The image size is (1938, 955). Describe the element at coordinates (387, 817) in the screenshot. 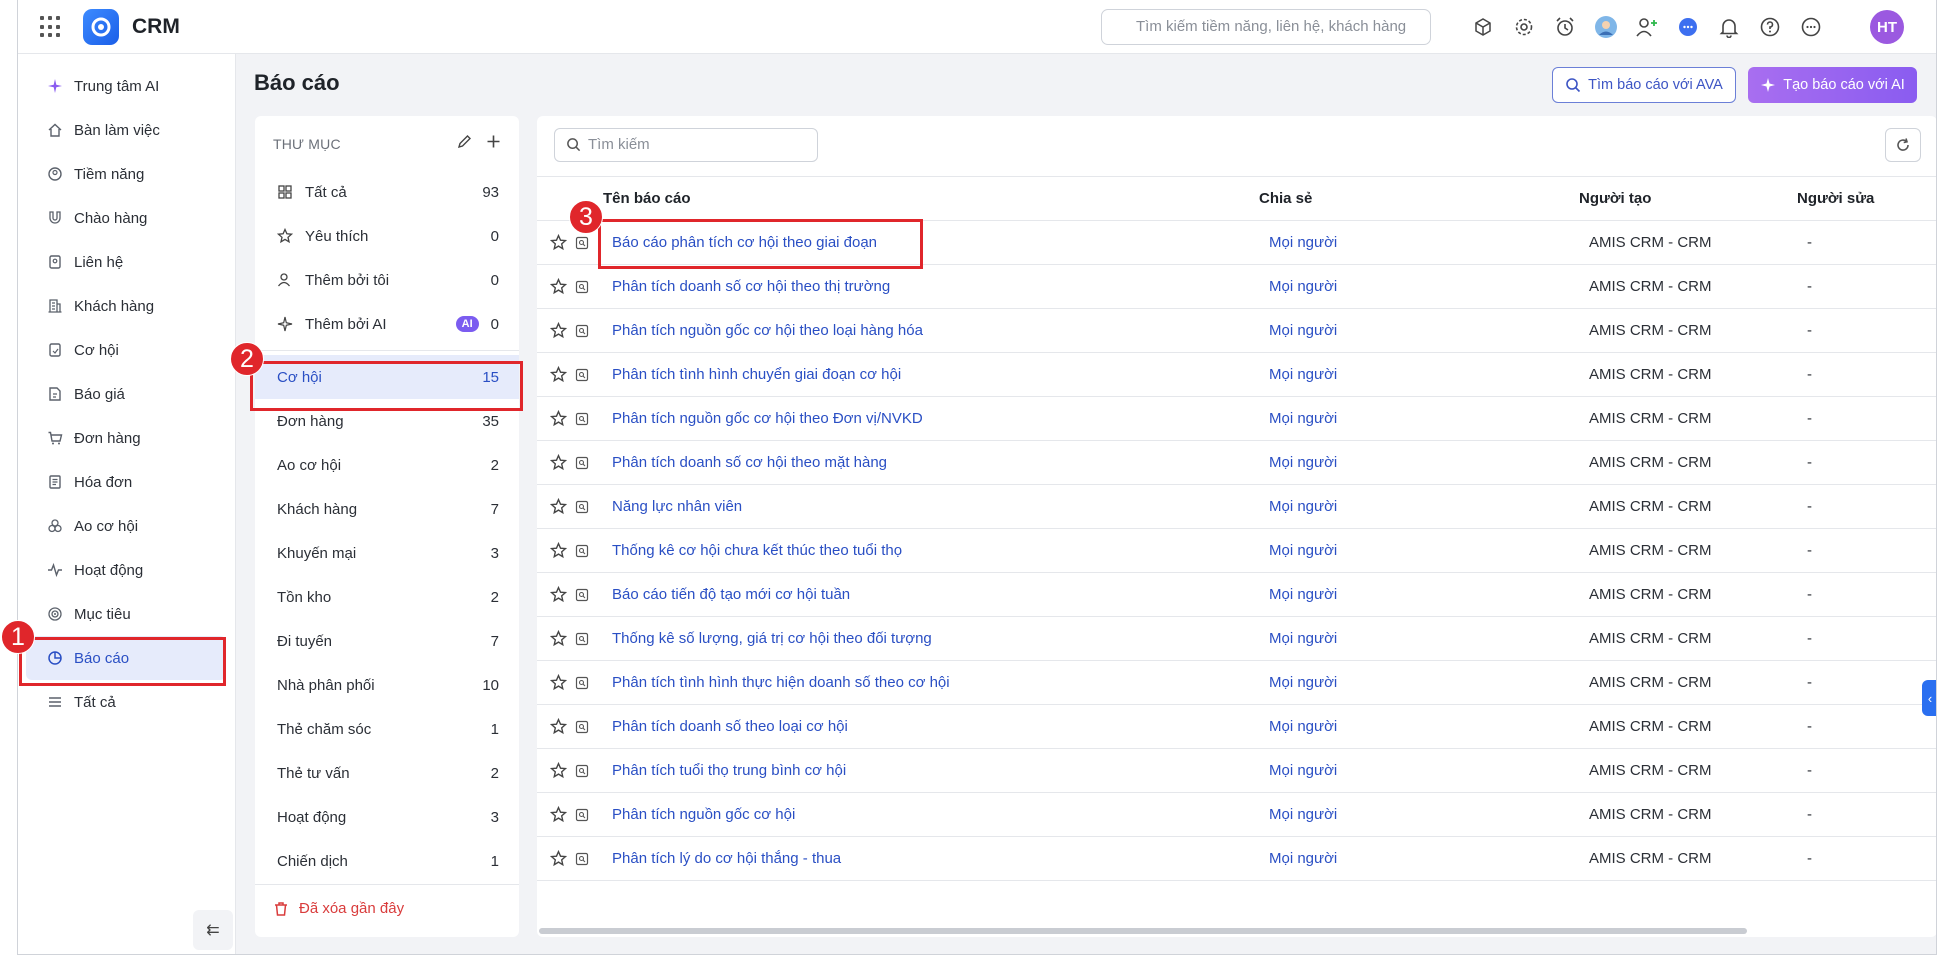

I see `folder-item: Hoạt động 3` at that location.